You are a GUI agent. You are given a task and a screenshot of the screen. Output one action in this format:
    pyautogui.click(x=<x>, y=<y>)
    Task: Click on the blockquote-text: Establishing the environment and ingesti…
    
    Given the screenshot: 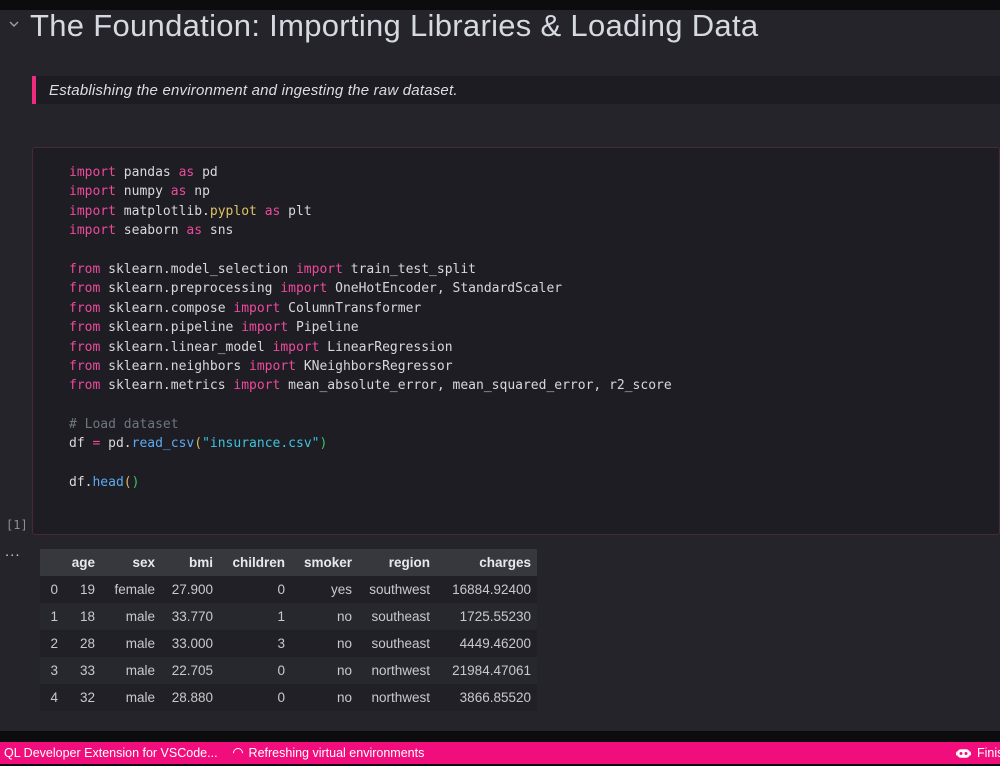 What is the action you would take?
    pyautogui.click(x=253, y=90)
    